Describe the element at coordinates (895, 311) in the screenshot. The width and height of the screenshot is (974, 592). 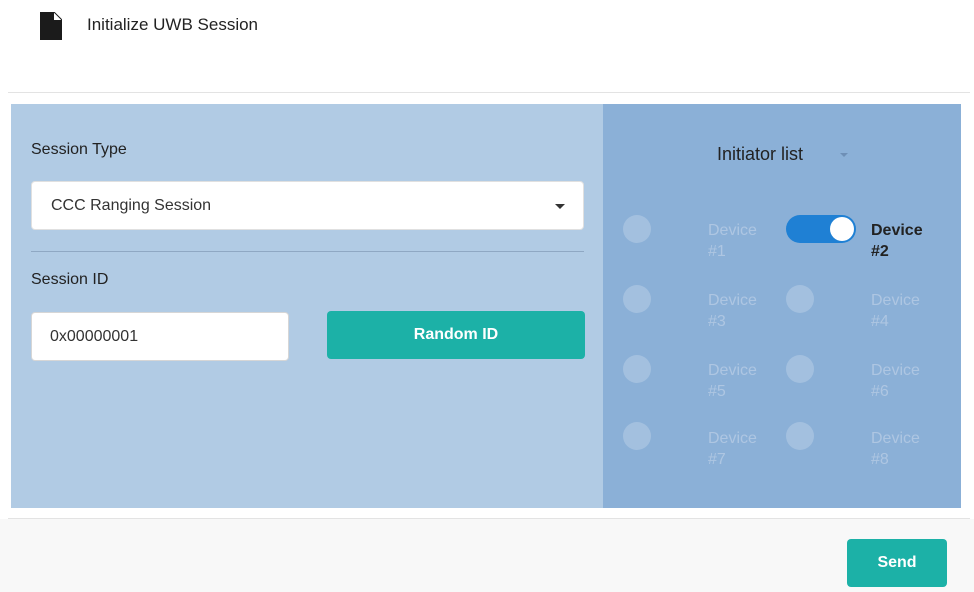
I see `device-4-label: Device #4` at that location.